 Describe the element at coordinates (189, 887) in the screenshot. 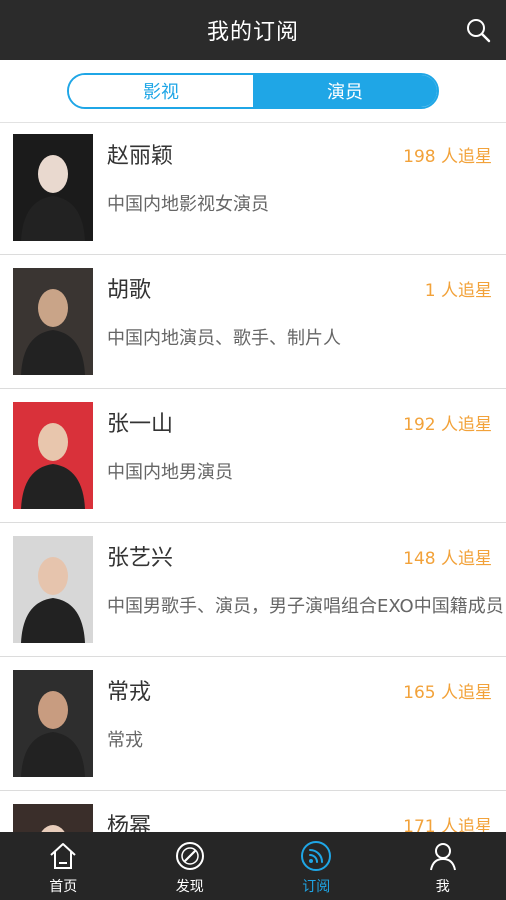

I see `tab-label: 发现` at that location.